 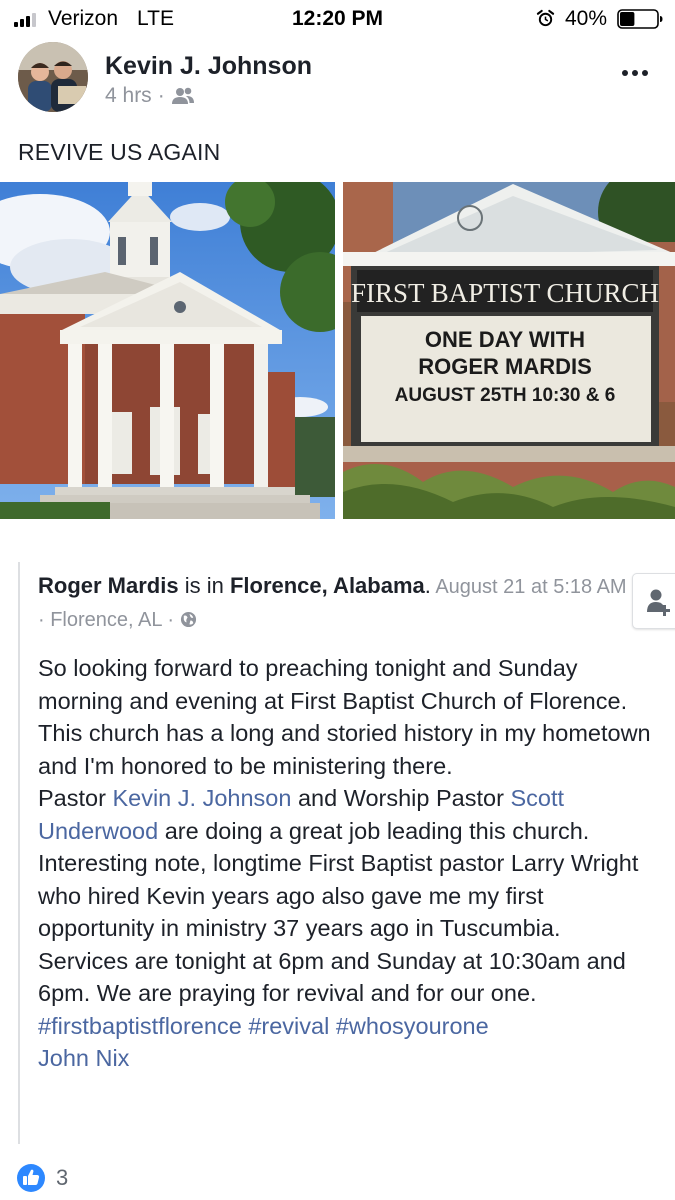 What do you see at coordinates (658, 602) in the screenshot?
I see `add-friend-icon` at bounding box center [658, 602].